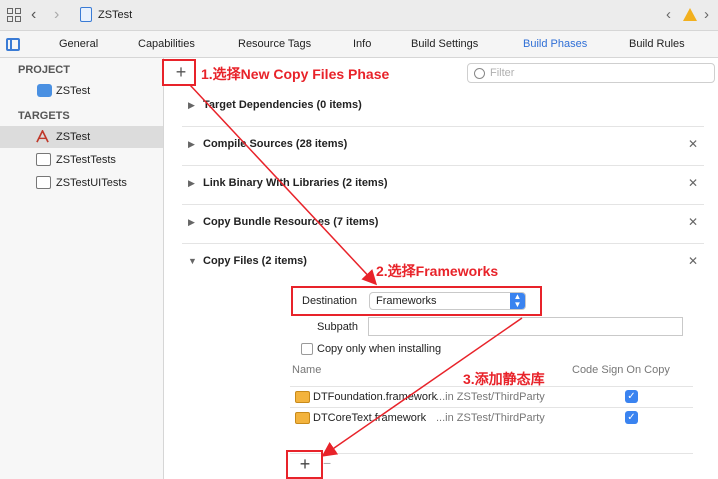  Describe the element at coordinates (166, 44) in the screenshot. I see `tab-capabilities: Capabilities` at that location.